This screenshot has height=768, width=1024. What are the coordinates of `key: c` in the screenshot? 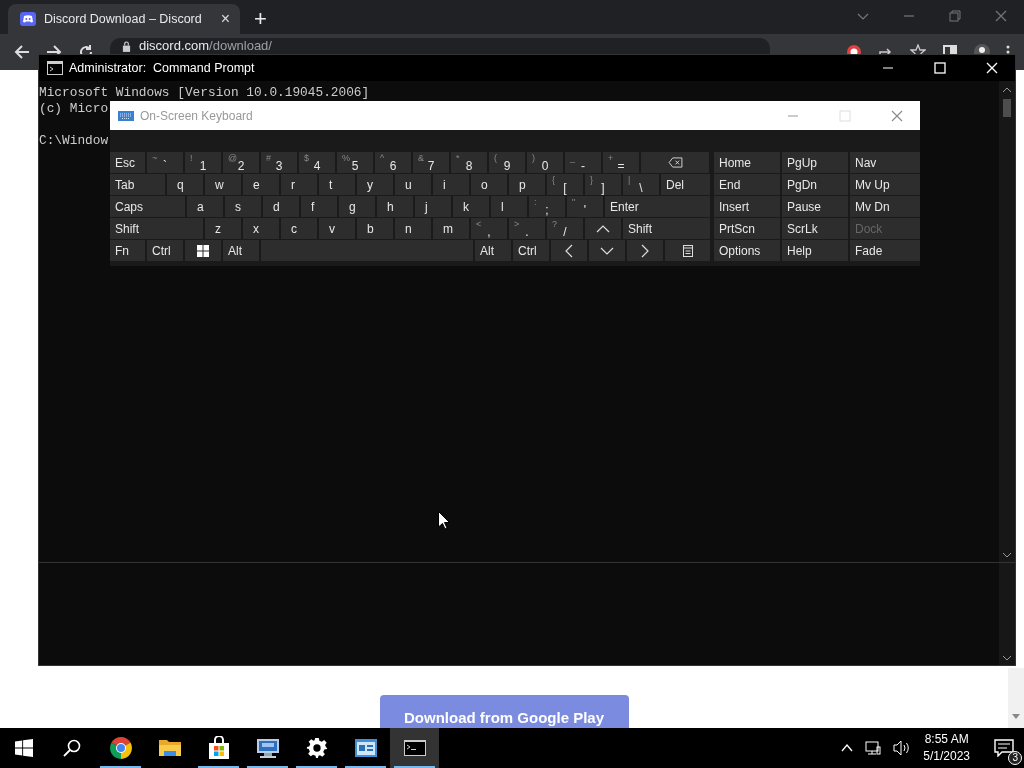 It's located at (299, 228).